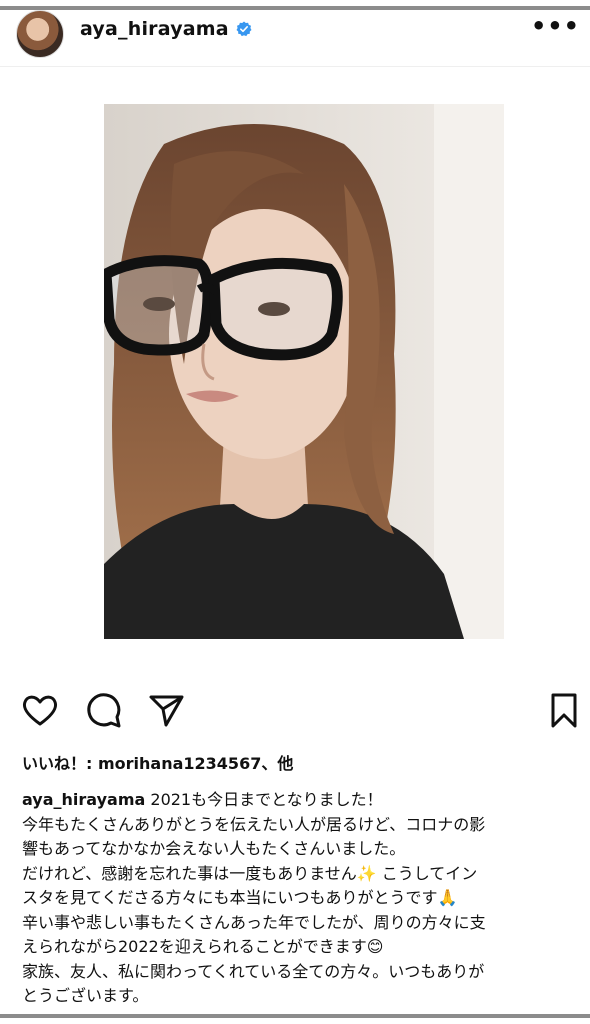 This screenshot has width=590, height=1024. What do you see at coordinates (250, 873) in the screenshot?
I see `caption-line: だけれど、感謝を忘れた事は一度もありません✨ こうしてイン` at bounding box center [250, 873].